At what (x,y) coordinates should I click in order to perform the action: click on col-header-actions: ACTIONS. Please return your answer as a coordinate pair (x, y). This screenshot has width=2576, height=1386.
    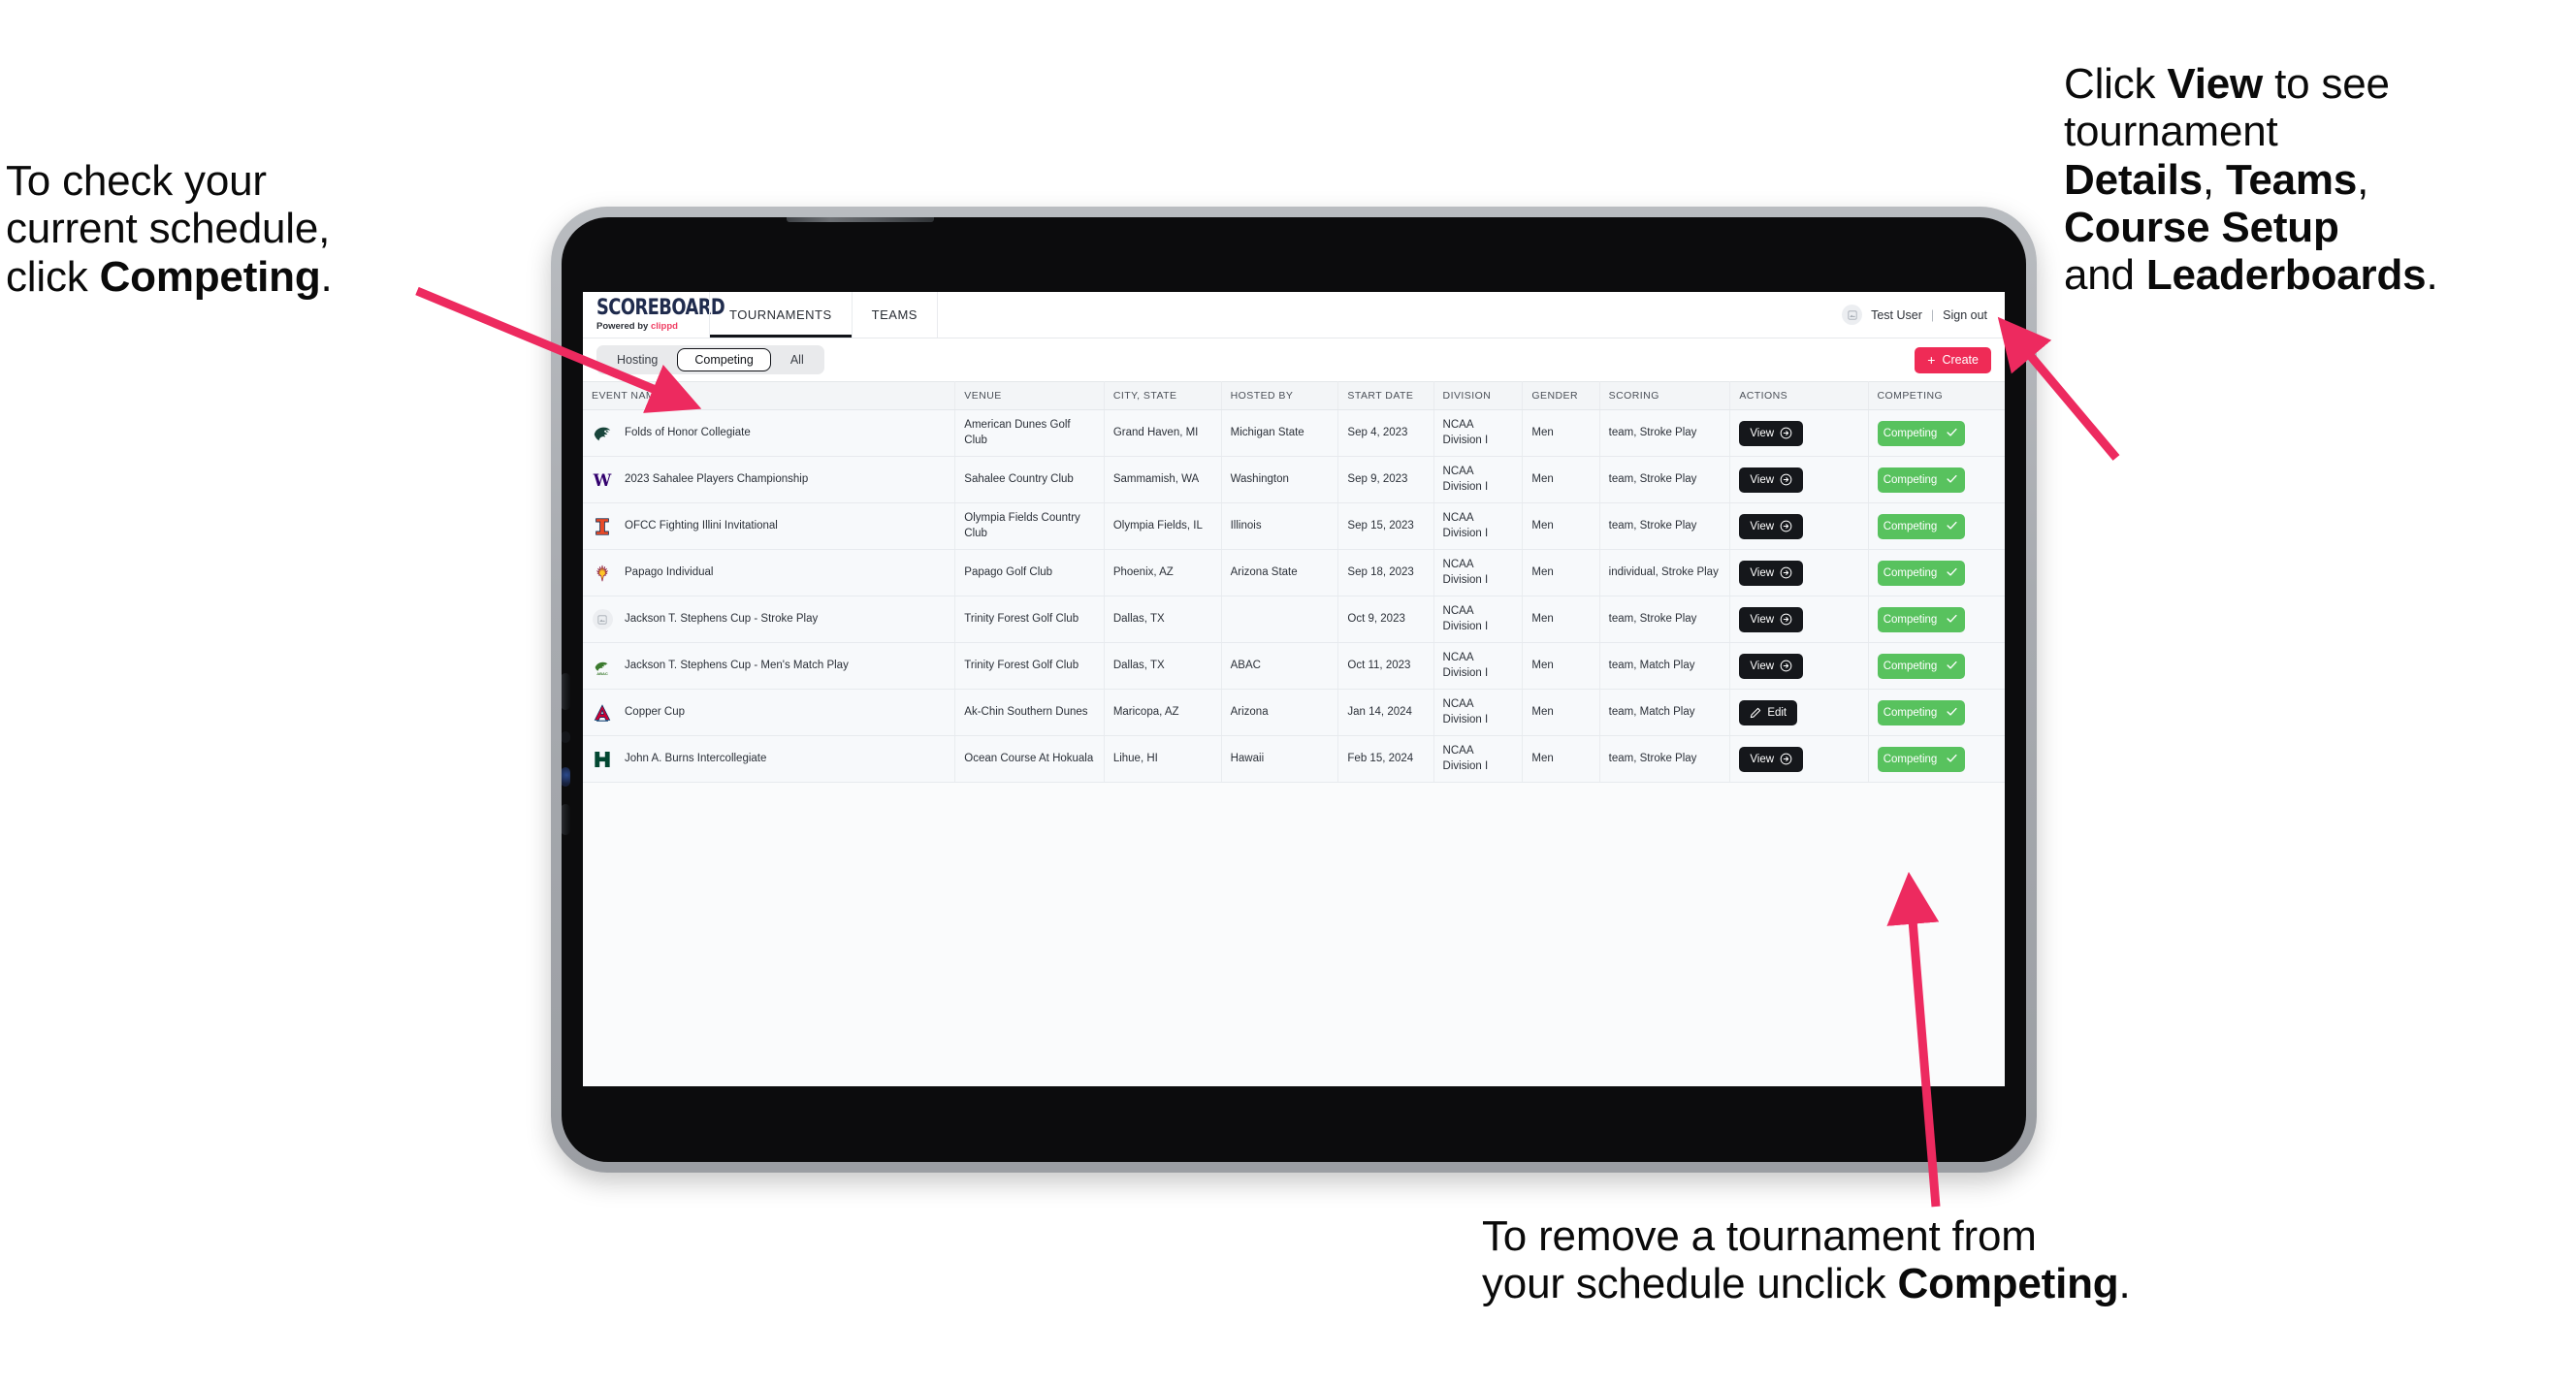
    Looking at the image, I should click on (1799, 395).